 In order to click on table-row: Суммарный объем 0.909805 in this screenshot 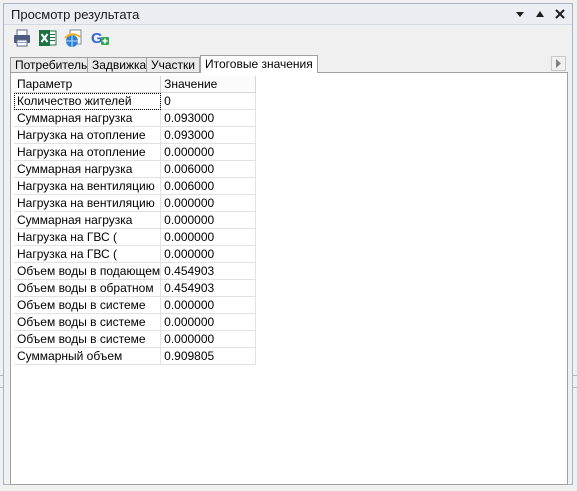, I will do `click(135, 356)`.